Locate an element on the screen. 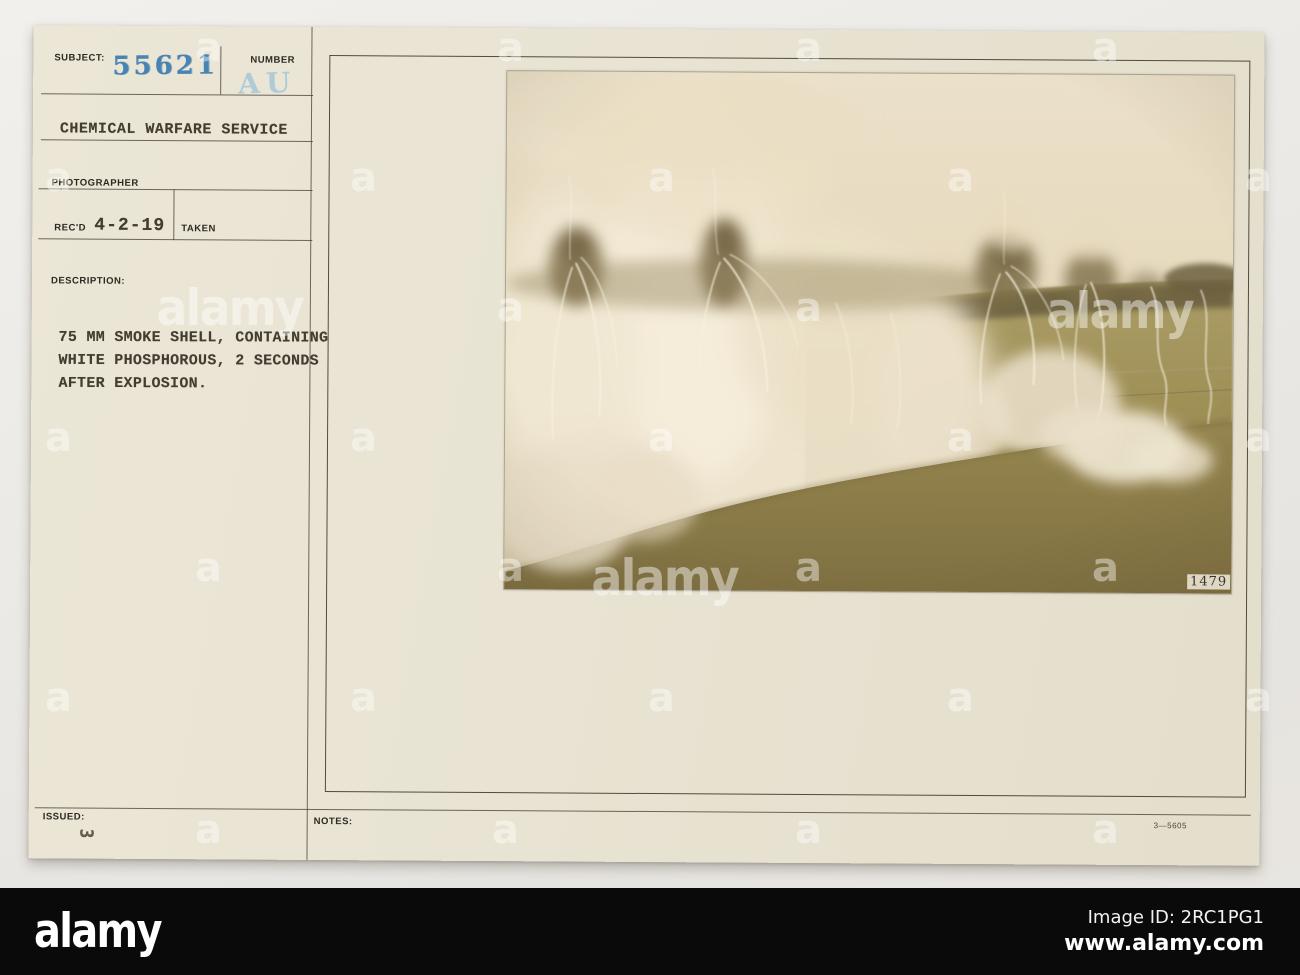 This screenshot has height=975, width=1300. footer-info: Image ID: 2RC1PG1 www.alamy.com is located at coordinates (1164, 931).